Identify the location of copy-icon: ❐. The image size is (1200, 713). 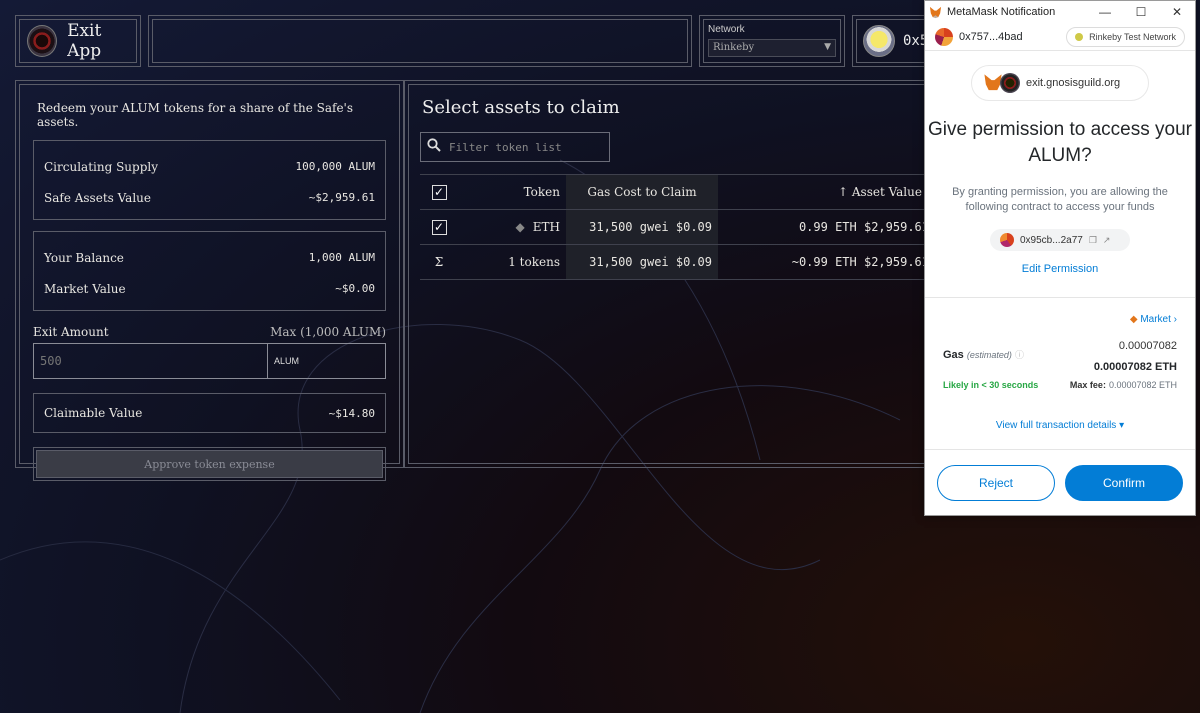
(1093, 240).